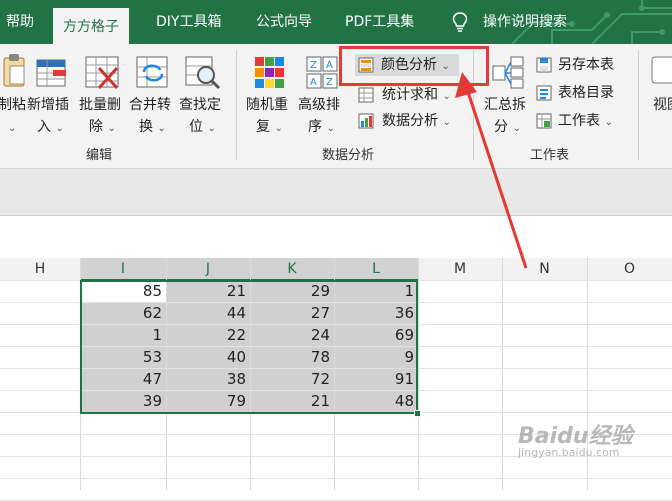 This screenshot has height=501, width=672. Describe the element at coordinates (569, 452) in the screenshot. I see `watermark-url: jingyan.baidu.com` at that location.